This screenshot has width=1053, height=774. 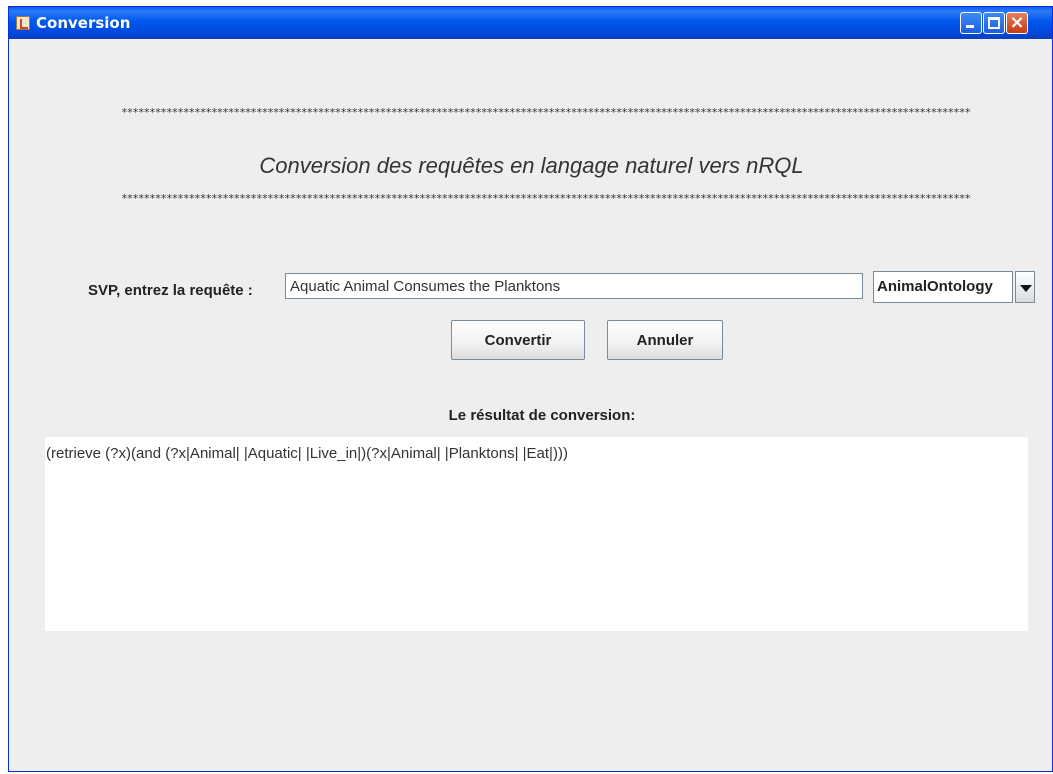 I want to click on result-label: Le résultat de conversion:, so click(x=542, y=415).